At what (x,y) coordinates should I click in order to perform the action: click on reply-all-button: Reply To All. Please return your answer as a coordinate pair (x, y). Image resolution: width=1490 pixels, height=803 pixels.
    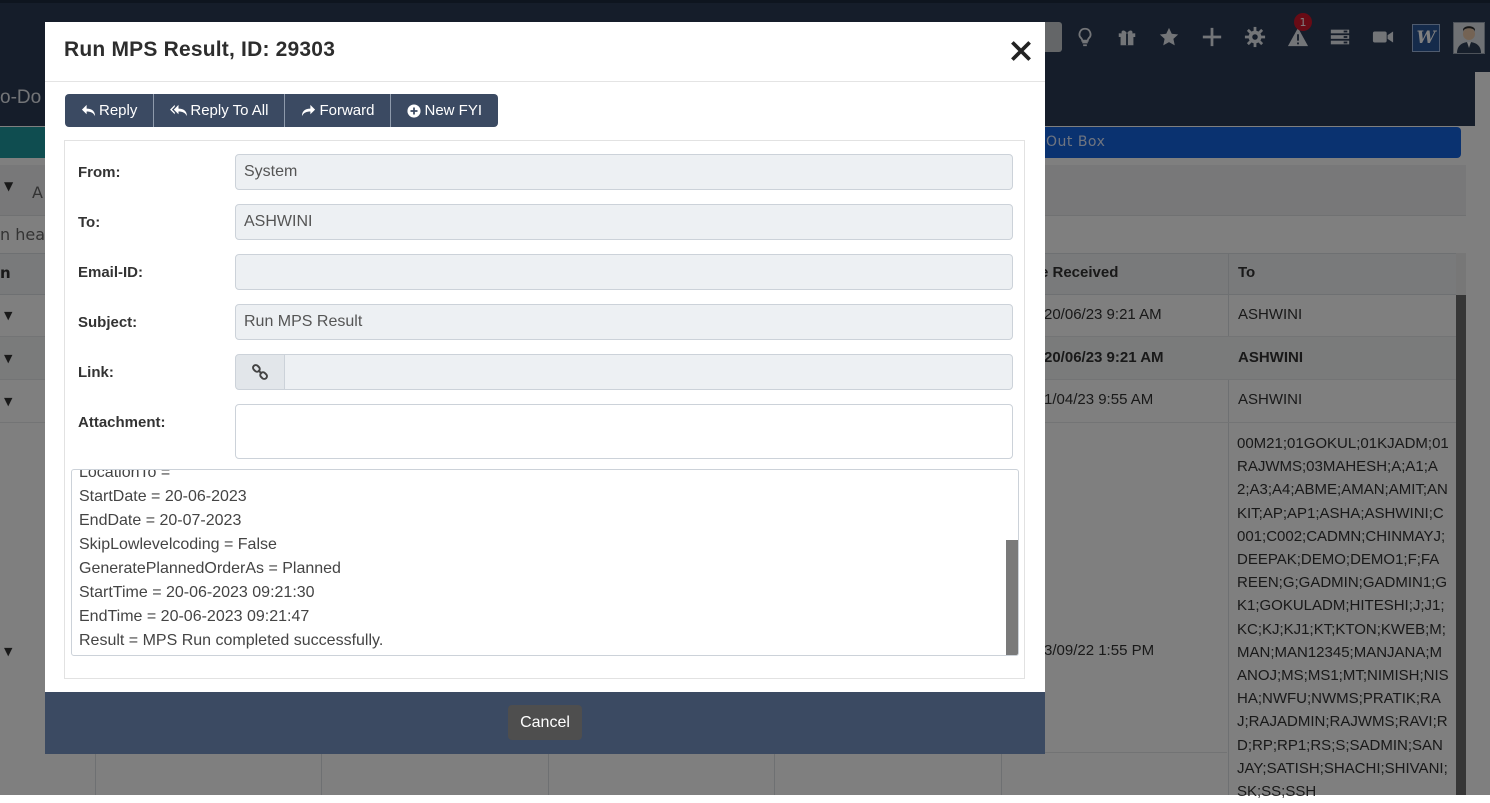
    Looking at the image, I should click on (220, 110).